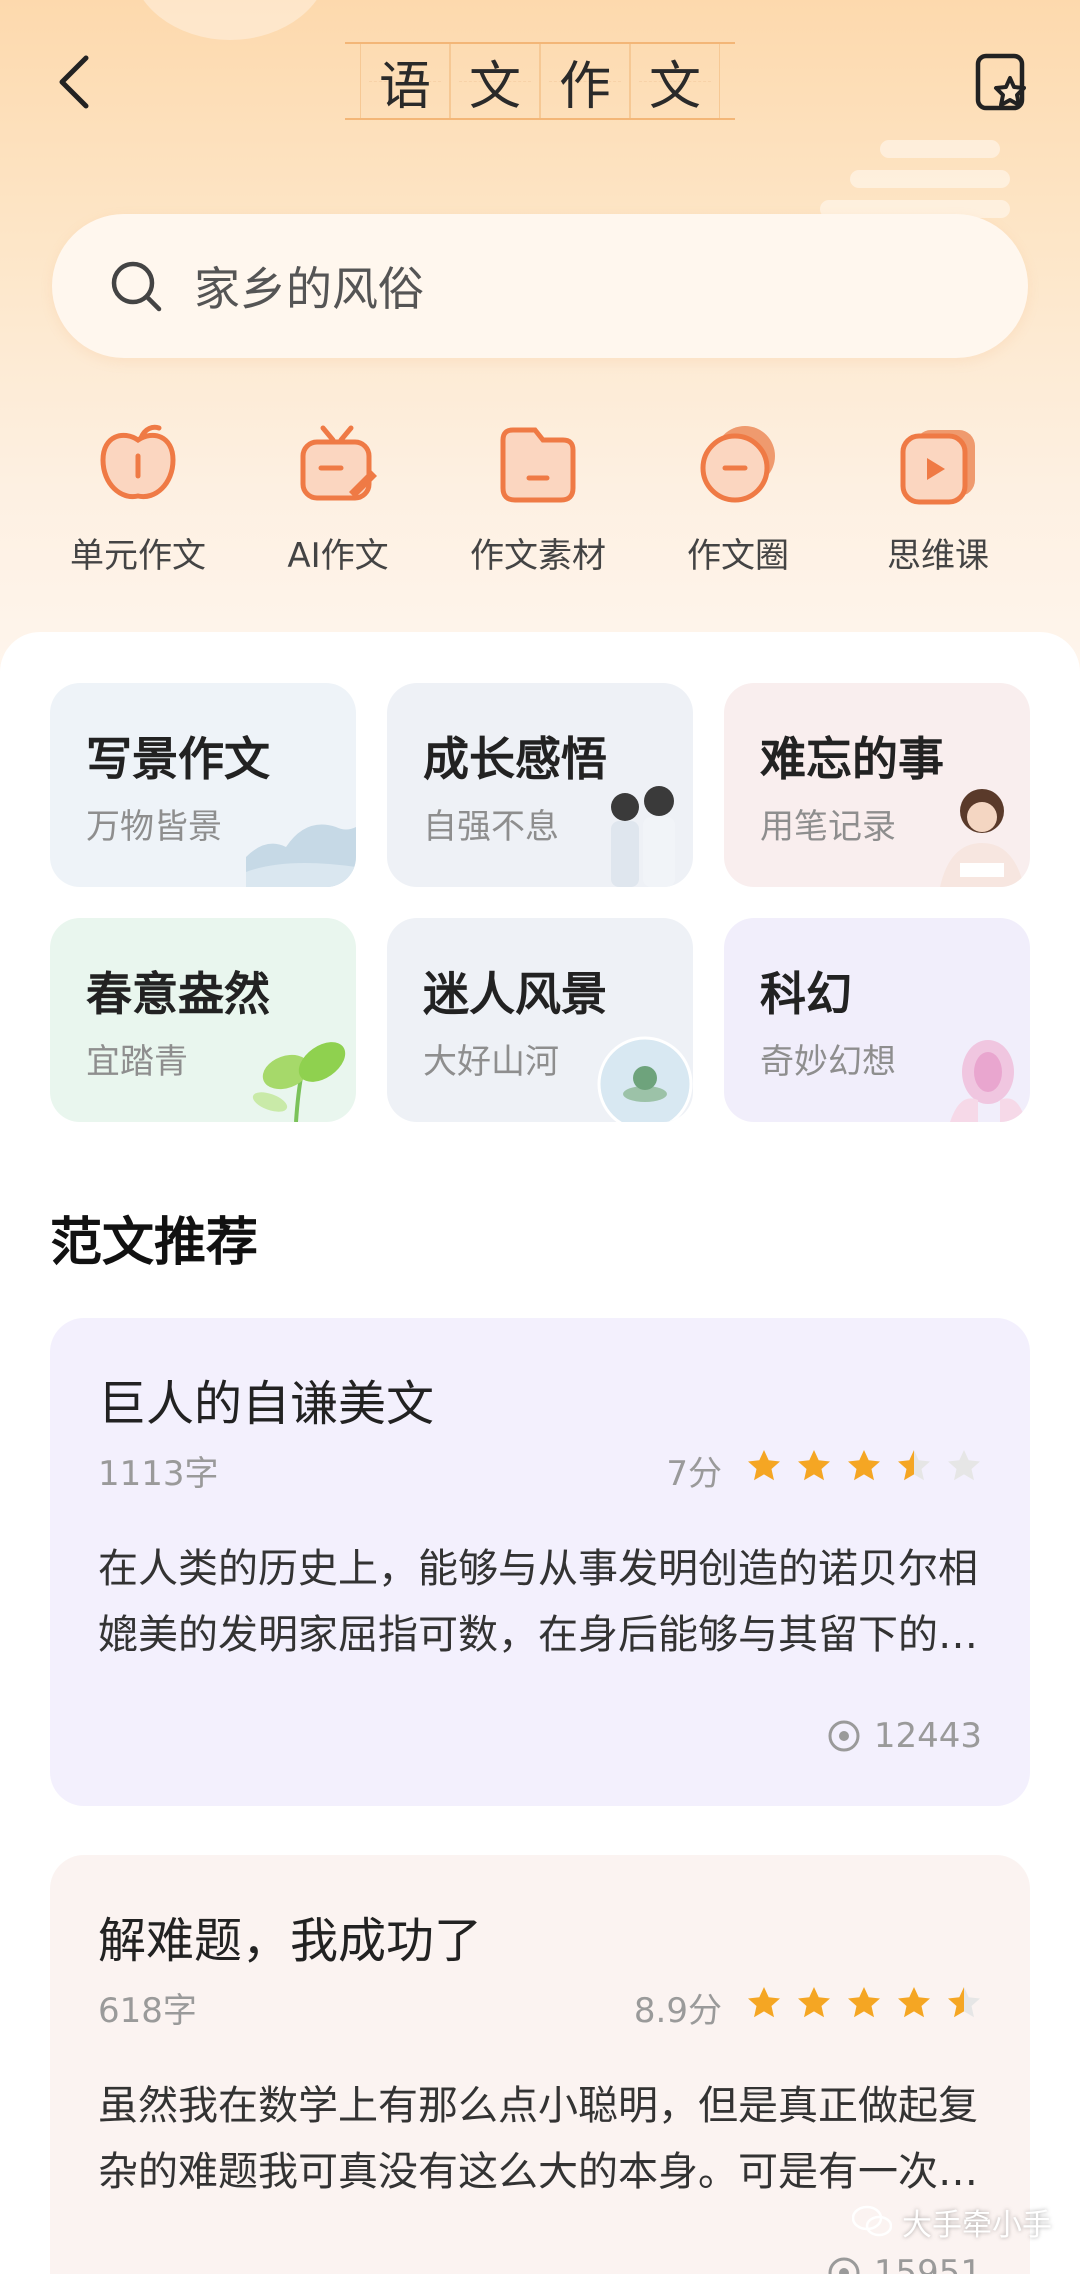 This screenshot has height=2274, width=1080. What do you see at coordinates (137, 1062) in the screenshot?
I see `category-subtitle: 宜踏青` at bounding box center [137, 1062].